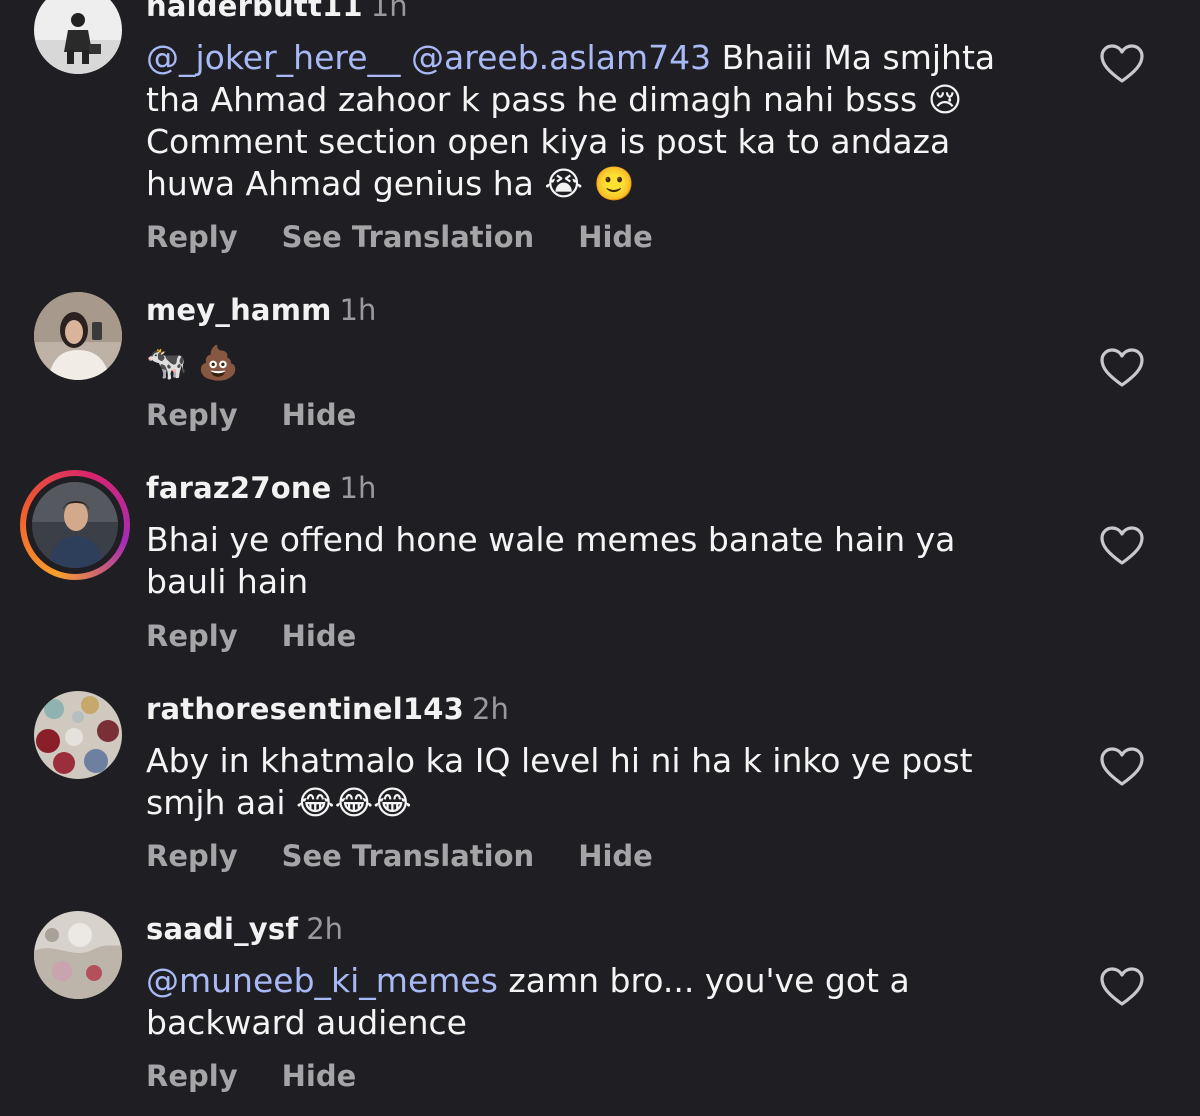 The image size is (1200, 1116). Describe the element at coordinates (227, 581) in the screenshot. I see `comment-text-segment: bauli hain` at that location.